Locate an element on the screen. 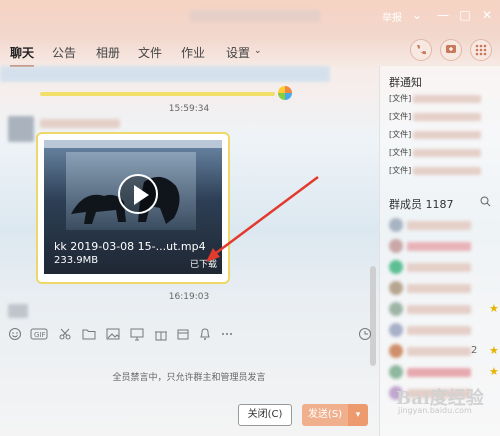  title-bar: 举报 ⌄ — □ ✕ is located at coordinates (250, 17).